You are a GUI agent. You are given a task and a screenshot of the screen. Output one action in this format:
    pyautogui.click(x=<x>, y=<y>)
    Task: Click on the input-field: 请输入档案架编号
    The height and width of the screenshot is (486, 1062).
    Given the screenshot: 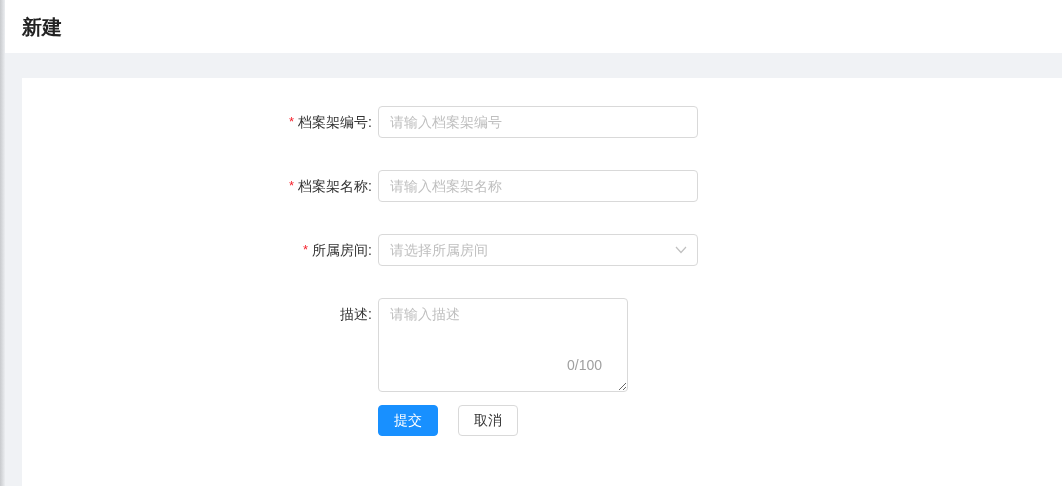 What is the action you would take?
    pyautogui.click(x=538, y=122)
    